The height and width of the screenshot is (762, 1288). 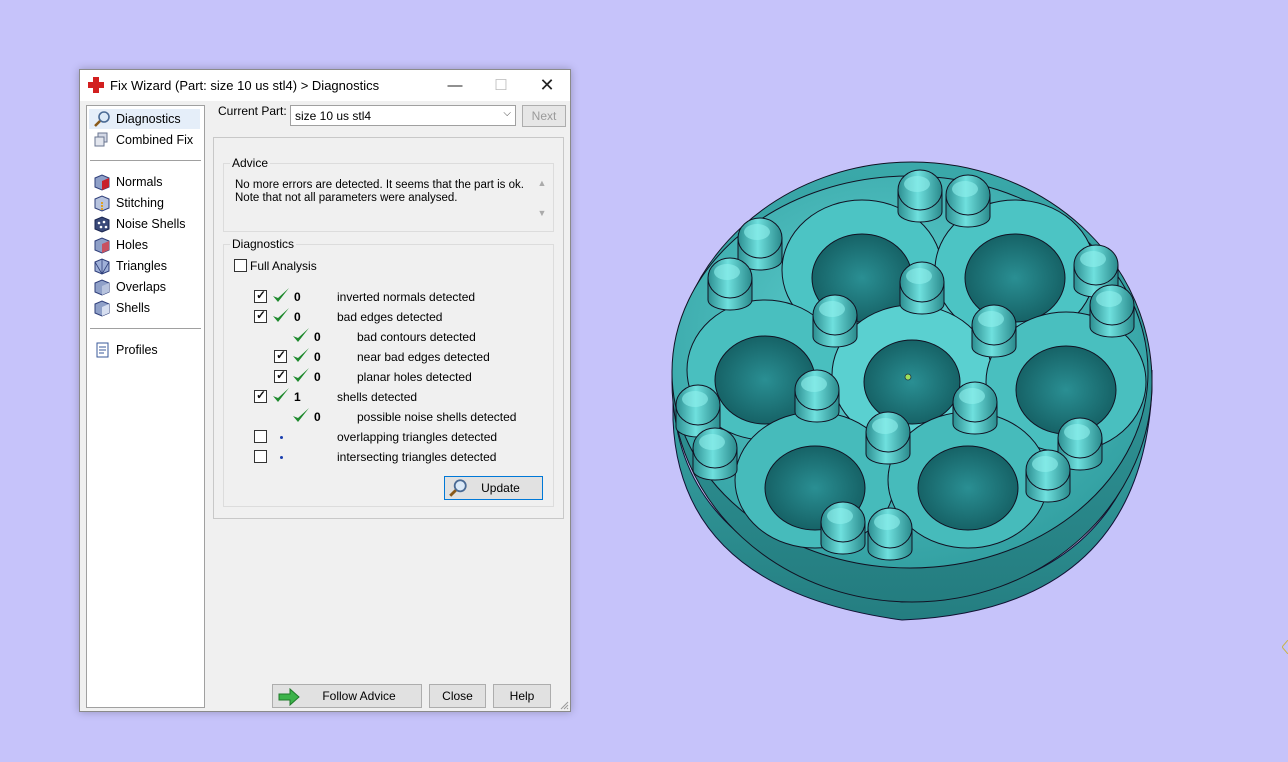 What do you see at coordinates (457, 696) in the screenshot?
I see `close-button: Close` at bounding box center [457, 696].